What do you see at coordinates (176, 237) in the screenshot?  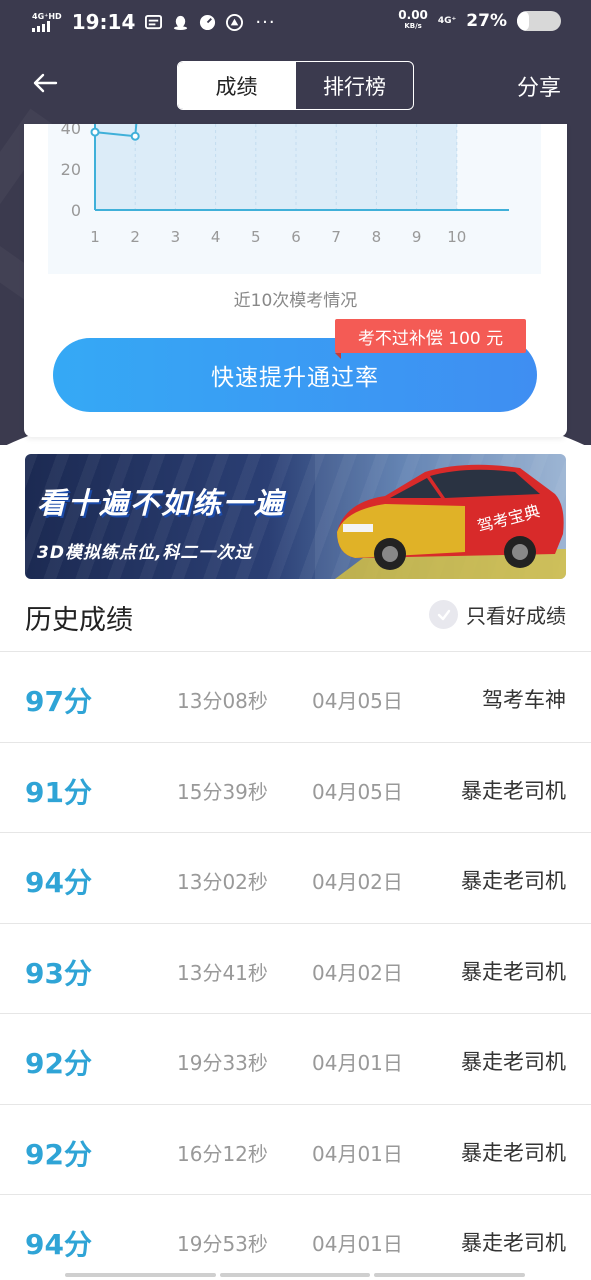 I see `x-tick-label: 3` at bounding box center [176, 237].